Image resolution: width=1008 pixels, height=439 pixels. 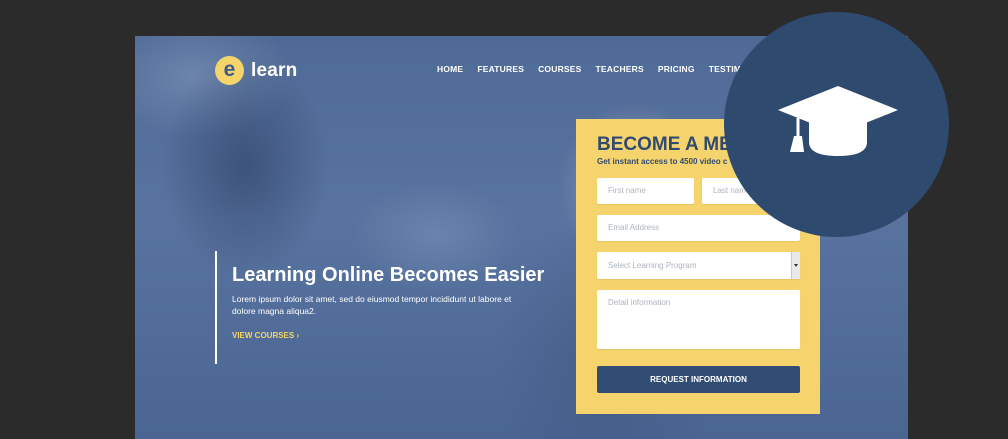 What do you see at coordinates (698, 379) in the screenshot?
I see `request-information-button: REQUEST INFORMATION` at bounding box center [698, 379].